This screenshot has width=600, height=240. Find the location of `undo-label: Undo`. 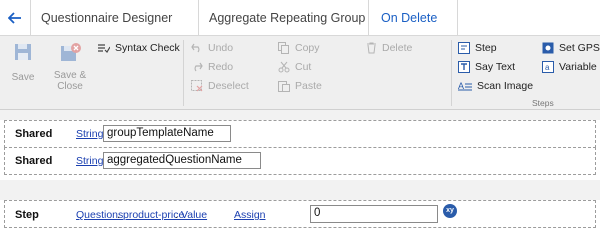

undo-label: Undo is located at coordinates (221, 48).